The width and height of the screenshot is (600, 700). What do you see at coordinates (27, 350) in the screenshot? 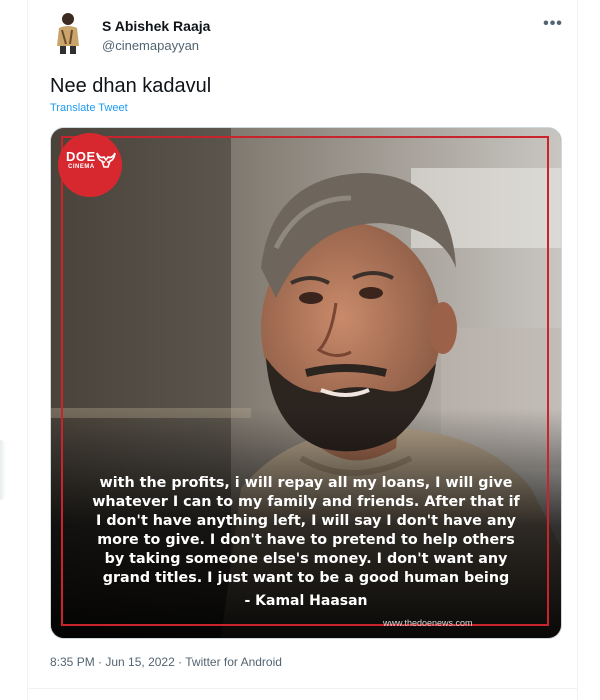
I see `column-border-left` at bounding box center [27, 350].